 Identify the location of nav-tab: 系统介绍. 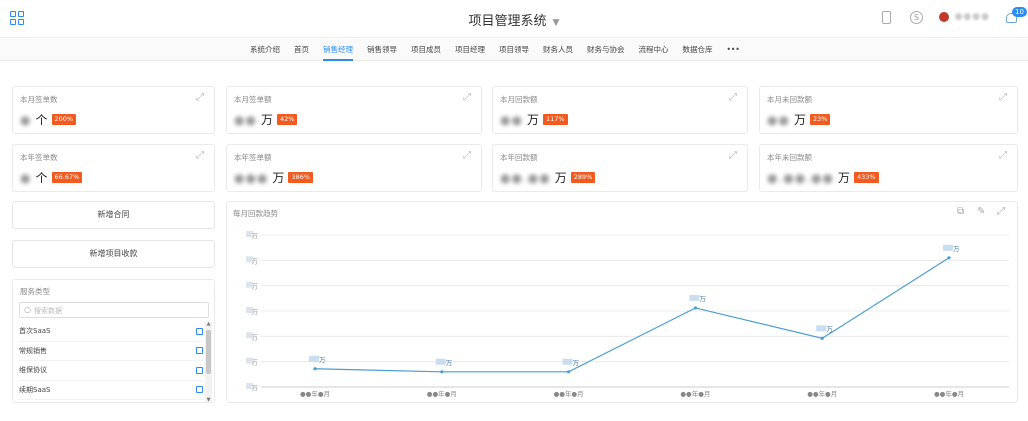
(265, 50).